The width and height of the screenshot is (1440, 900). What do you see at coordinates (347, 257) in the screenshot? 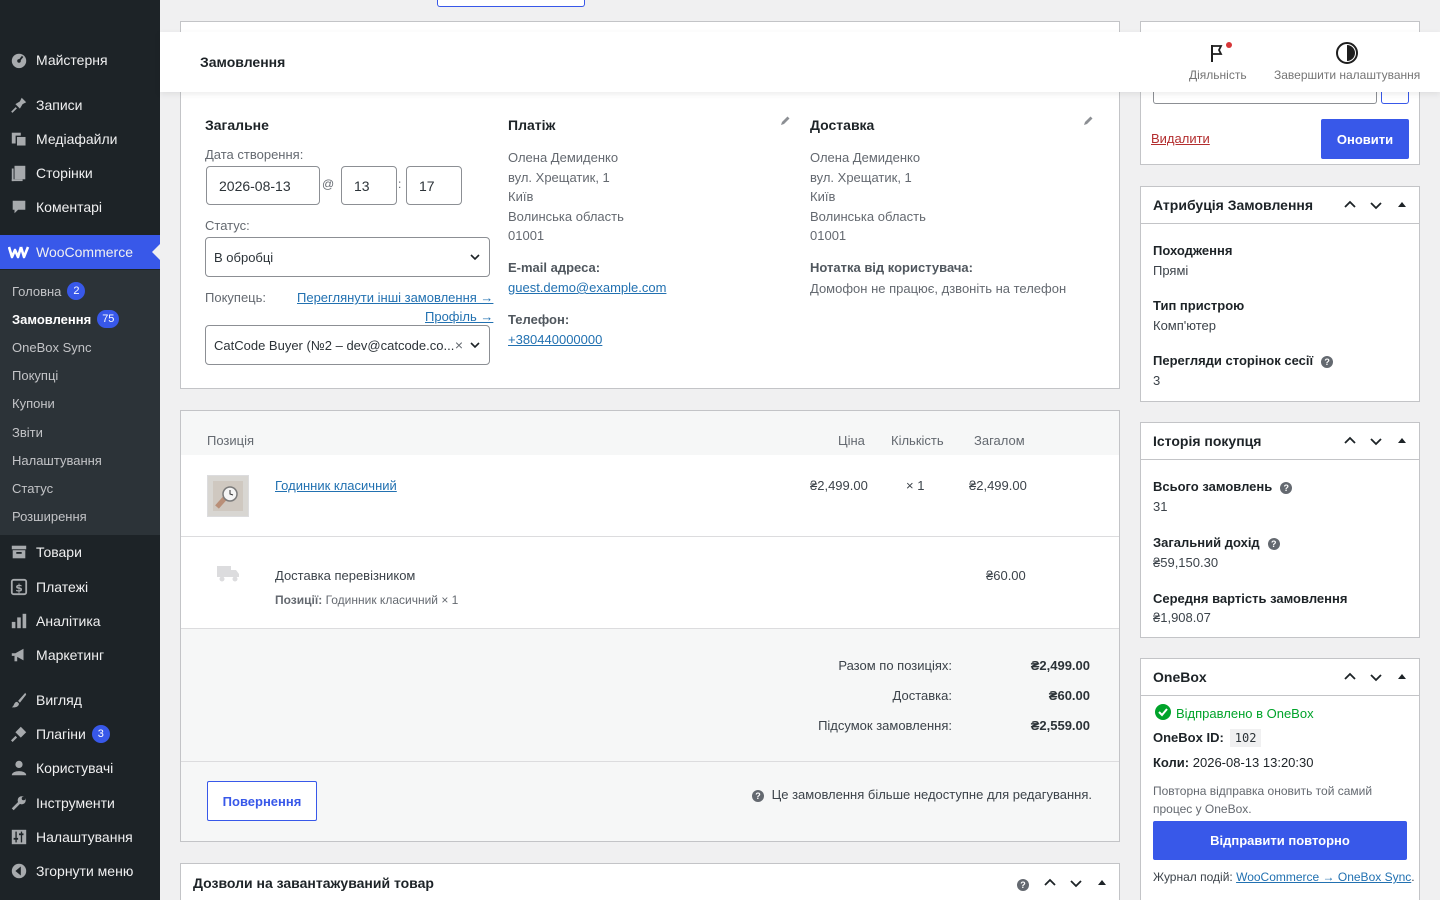
I see `order-status-select: В обробці` at bounding box center [347, 257].